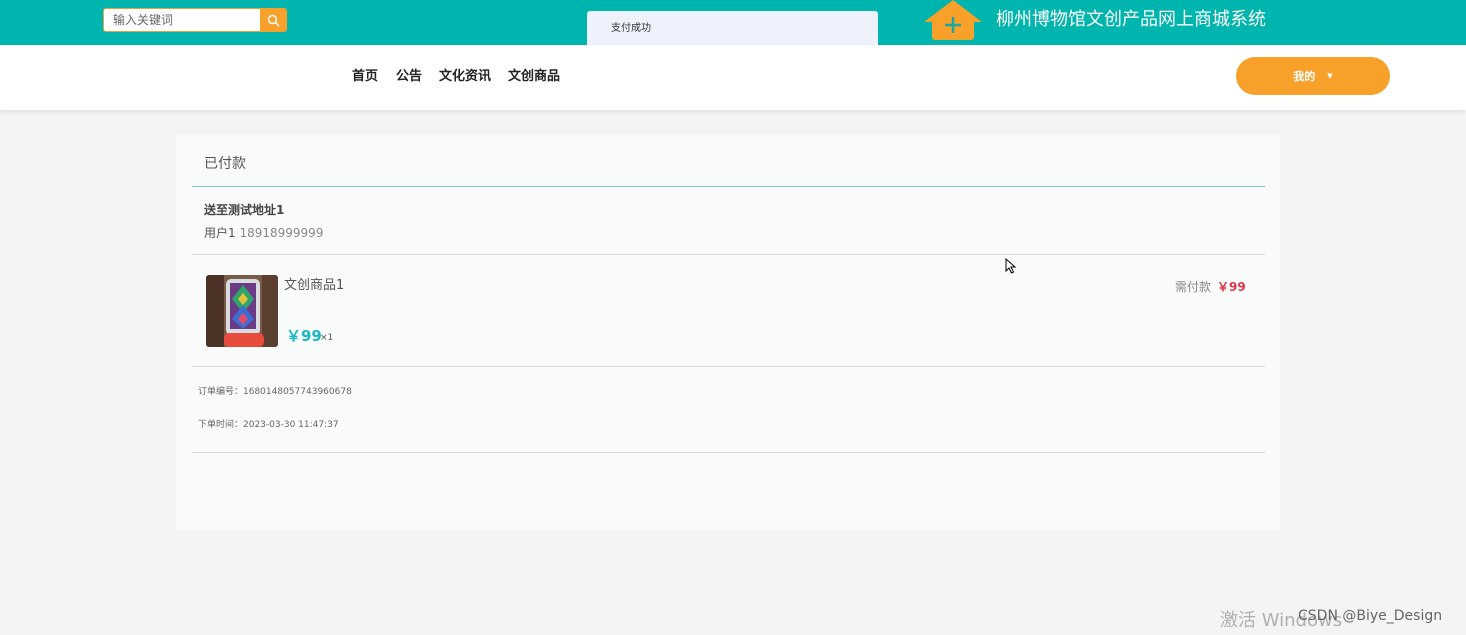 This screenshot has height=635, width=1466. What do you see at coordinates (1193, 287) in the screenshot?
I see `amount-due-label: 需付款` at bounding box center [1193, 287].